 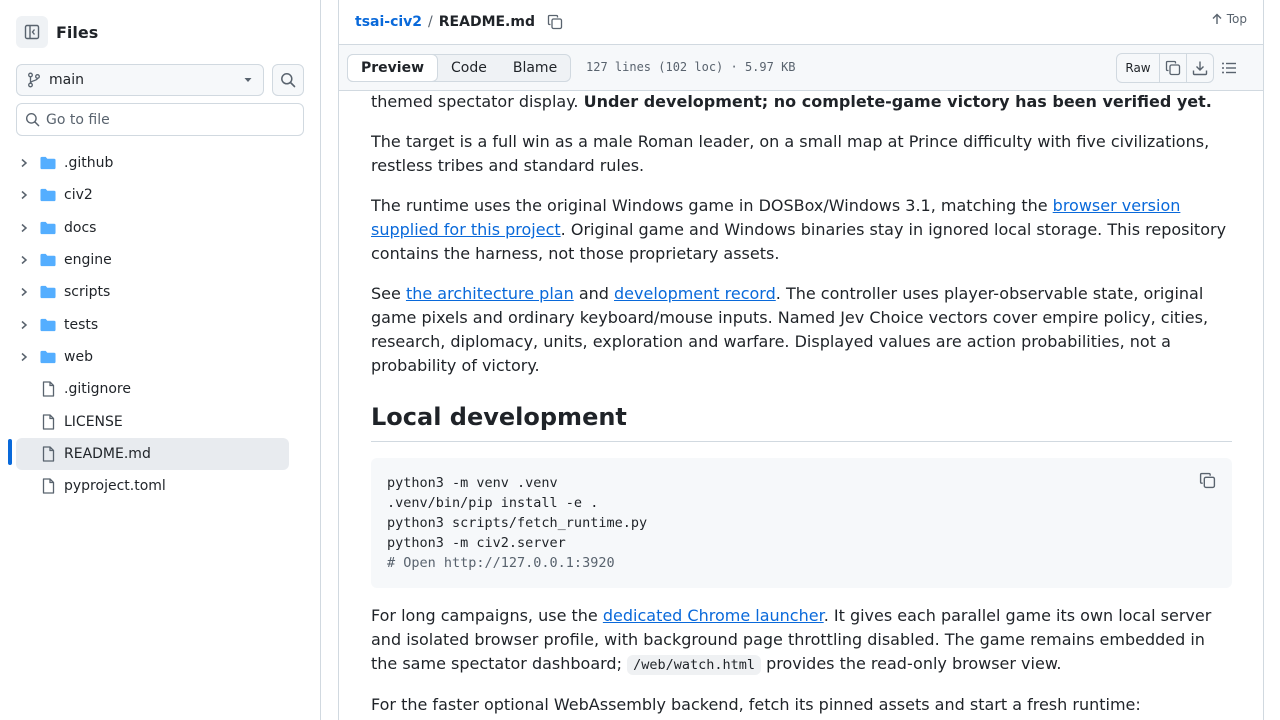 What do you see at coordinates (97, 389) in the screenshot?
I see `tree-item-label: .gitignore` at bounding box center [97, 389].